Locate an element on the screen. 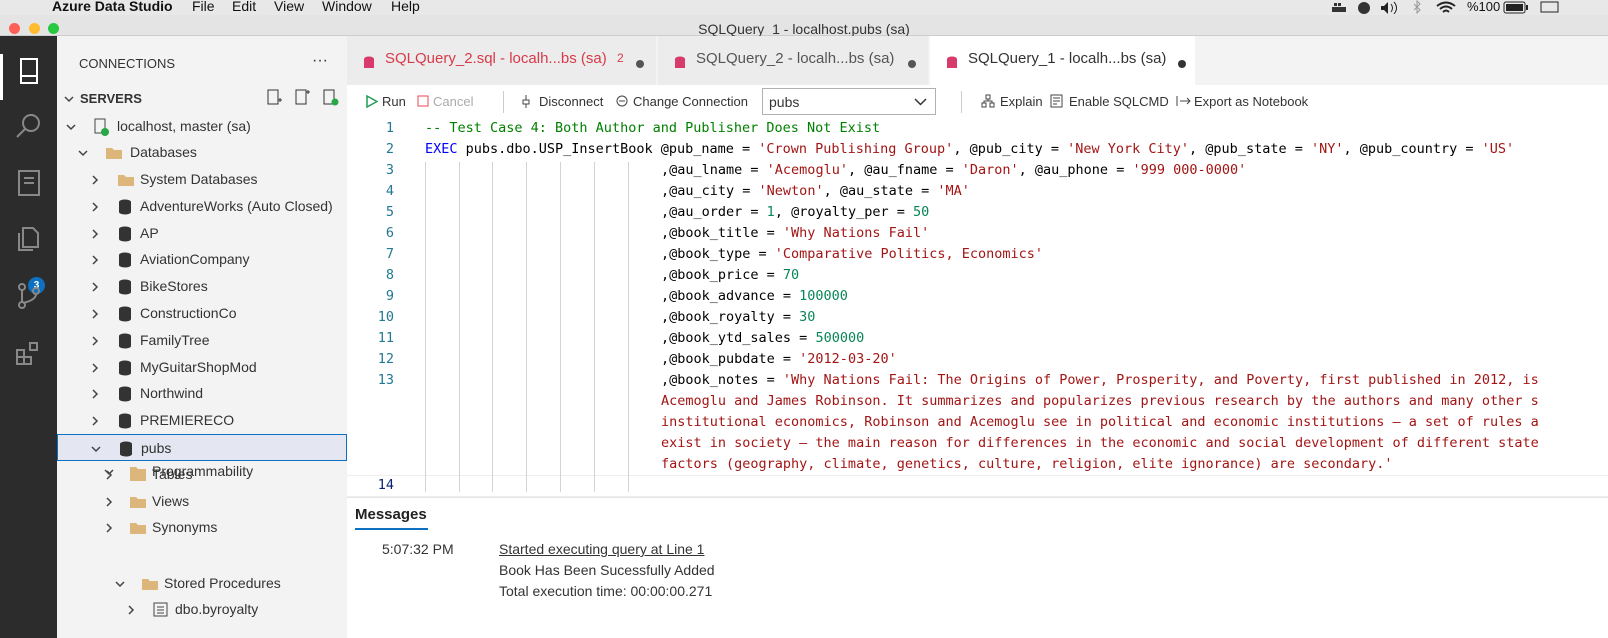 This screenshot has height=638, width=1608. tab-sqlquery-2-sql: SQLQuery_2.sql - localh...bs (sa) 2 is located at coordinates (502, 60).